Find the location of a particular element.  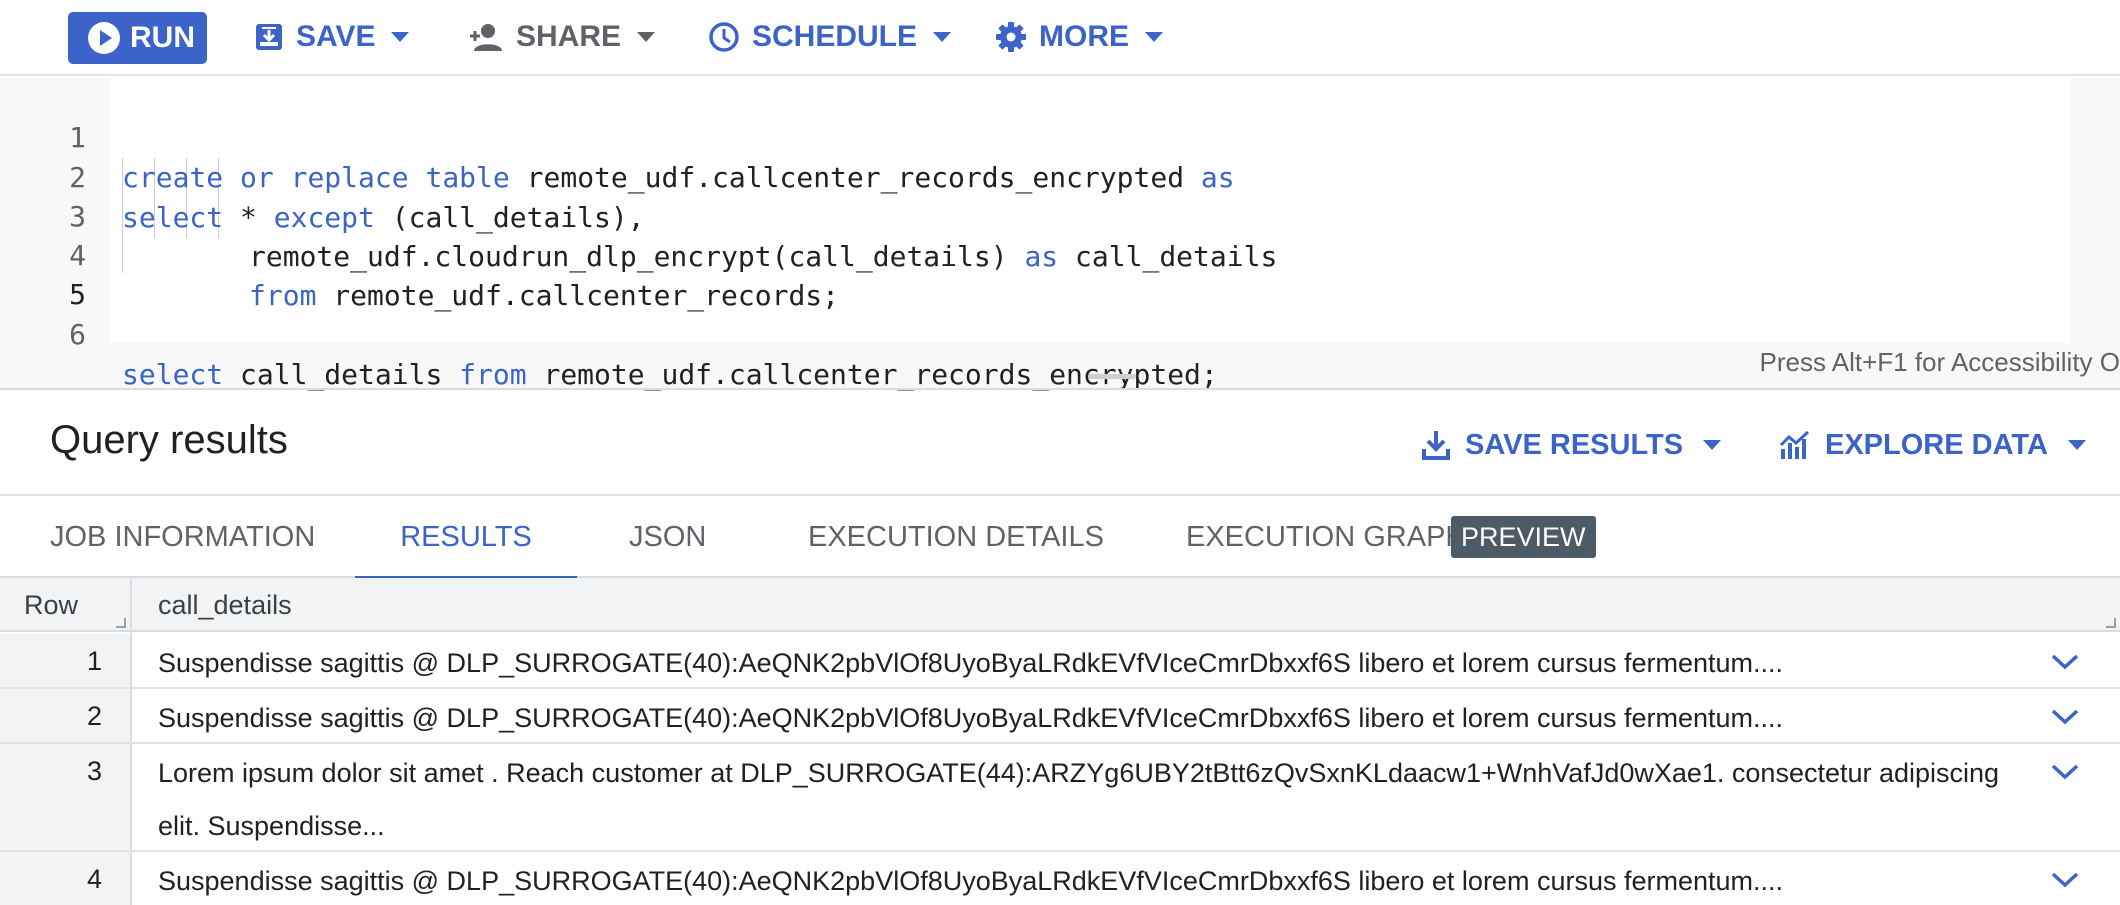

tab-execution-graph: EXECUTION GRAPH is located at coordinates (1326, 537).